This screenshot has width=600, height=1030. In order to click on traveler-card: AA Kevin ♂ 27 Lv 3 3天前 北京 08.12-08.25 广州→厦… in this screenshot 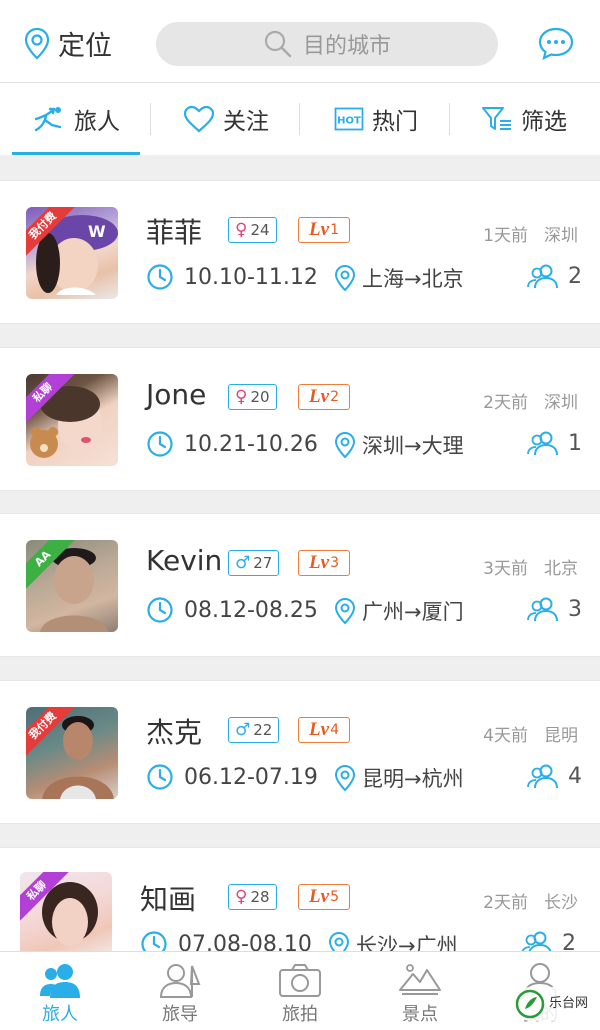, I will do `click(300, 585)`.